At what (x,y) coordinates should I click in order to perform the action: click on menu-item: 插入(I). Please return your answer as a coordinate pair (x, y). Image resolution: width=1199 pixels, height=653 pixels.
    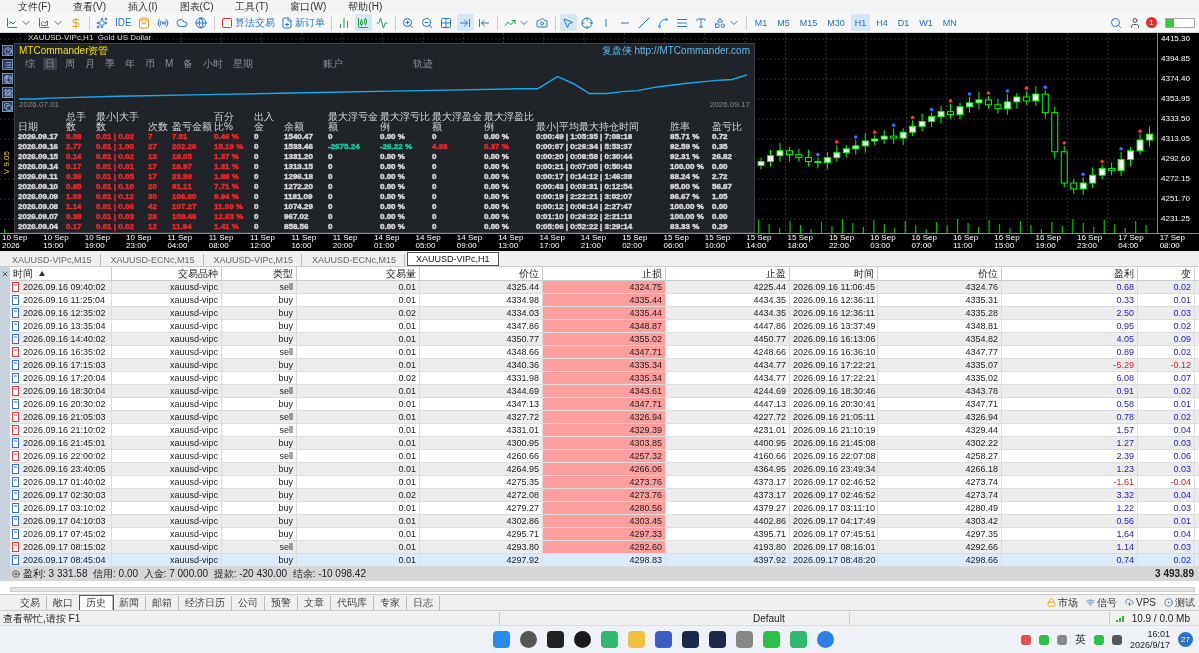
    Looking at the image, I should click on (143, 6).